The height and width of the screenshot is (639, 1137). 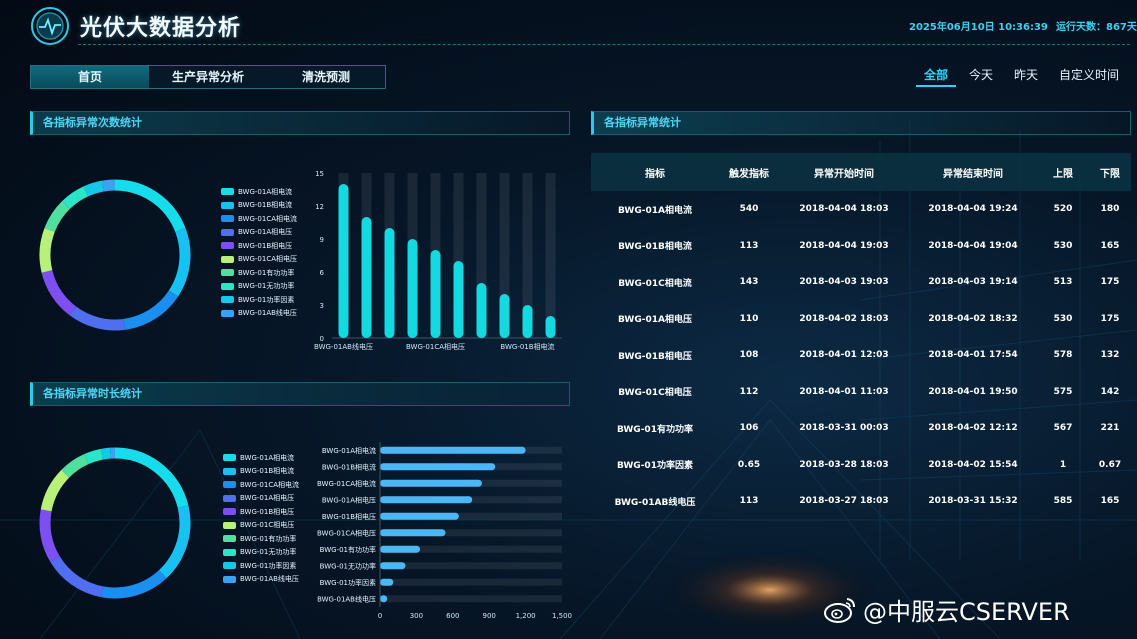 What do you see at coordinates (452, 616) in the screenshot?
I see `x-tick-label: 600` at bounding box center [452, 616].